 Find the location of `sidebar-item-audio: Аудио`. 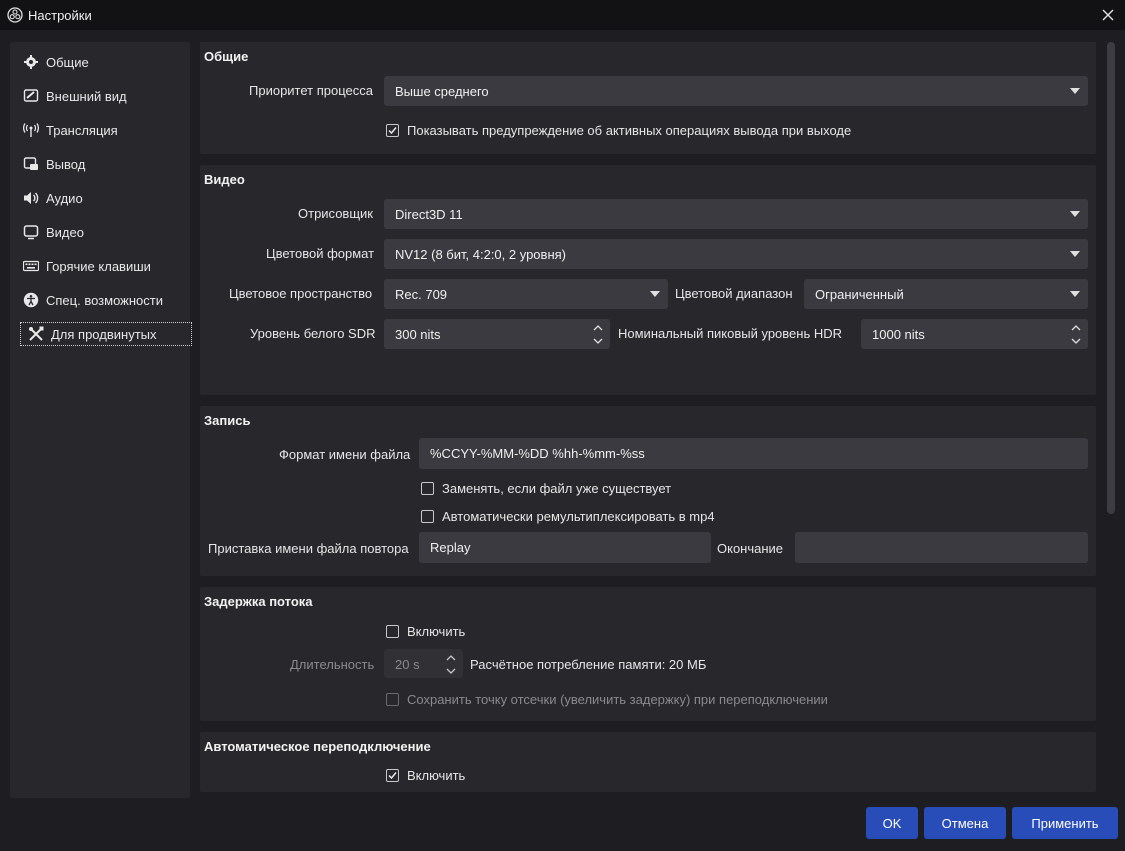

sidebar-item-audio: Аудио is located at coordinates (100, 198).